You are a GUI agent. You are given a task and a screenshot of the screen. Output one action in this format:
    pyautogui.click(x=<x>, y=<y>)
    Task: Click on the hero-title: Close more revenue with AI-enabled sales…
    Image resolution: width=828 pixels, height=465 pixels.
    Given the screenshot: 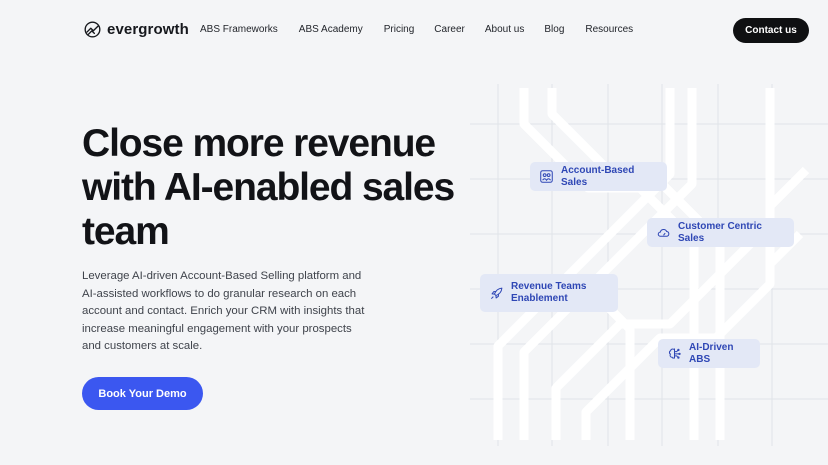 What is the action you would take?
    pyautogui.click(x=268, y=187)
    